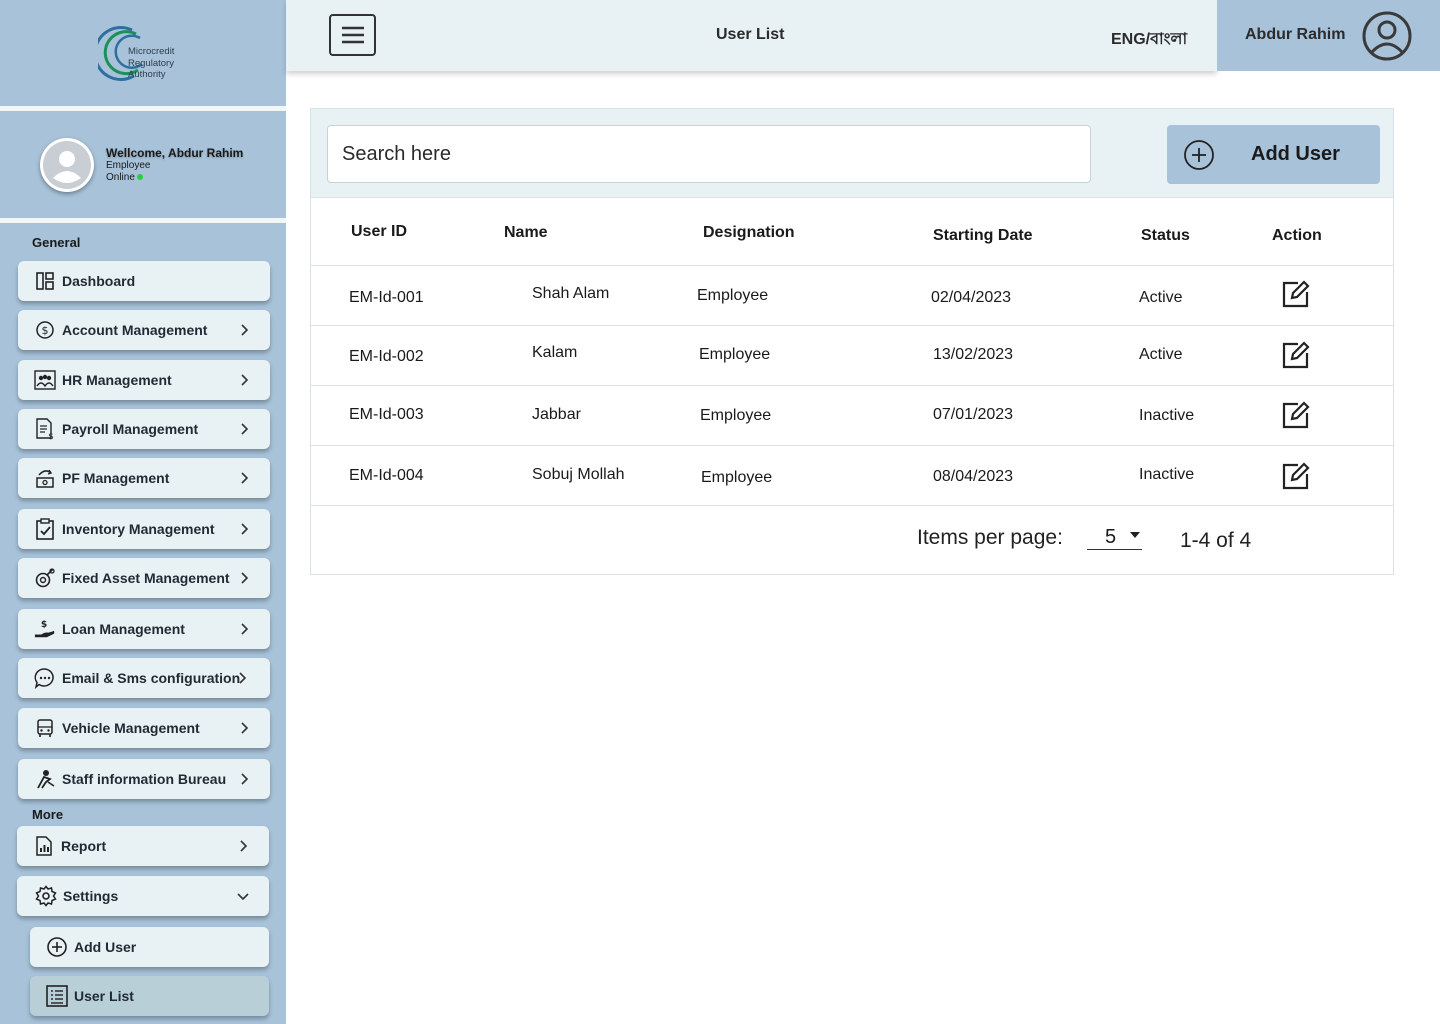 This screenshot has width=1440, height=1024. What do you see at coordinates (556, 414) in the screenshot?
I see `cell-name: Jabbar` at bounding box center [556, 414].